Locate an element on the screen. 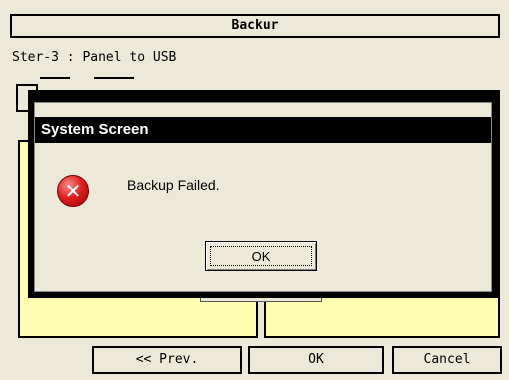 This screenshot has height=380, width=509. dialog-ok-label: OK is located at coordinates (261, 256).